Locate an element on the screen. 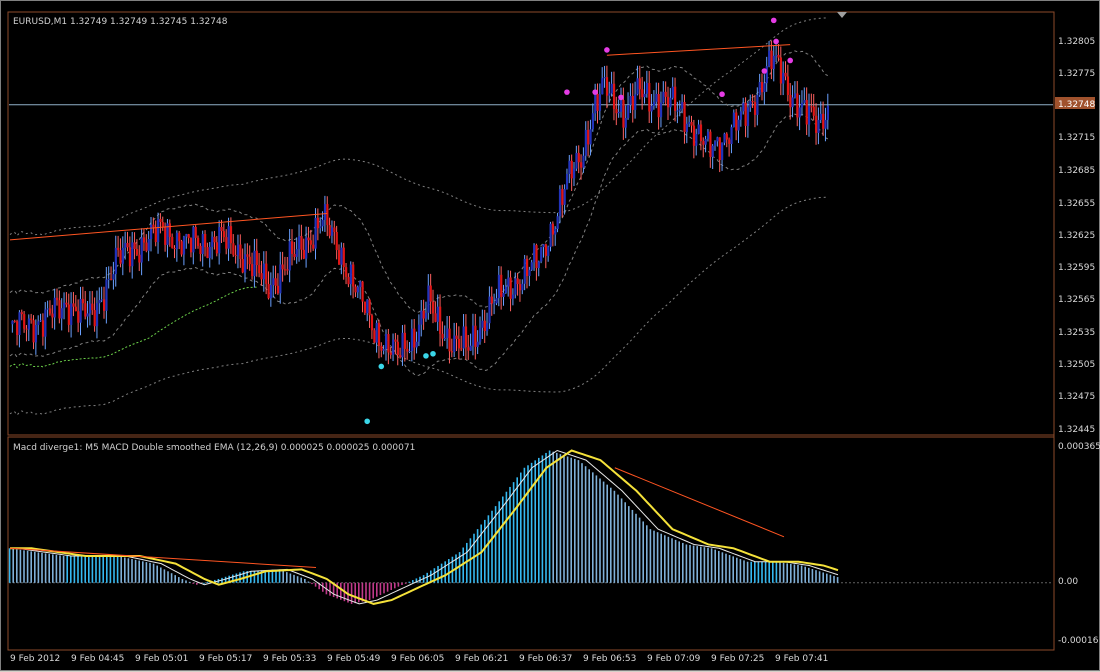  price-tick: 1.32685 is located at coordinates (1076, 171).